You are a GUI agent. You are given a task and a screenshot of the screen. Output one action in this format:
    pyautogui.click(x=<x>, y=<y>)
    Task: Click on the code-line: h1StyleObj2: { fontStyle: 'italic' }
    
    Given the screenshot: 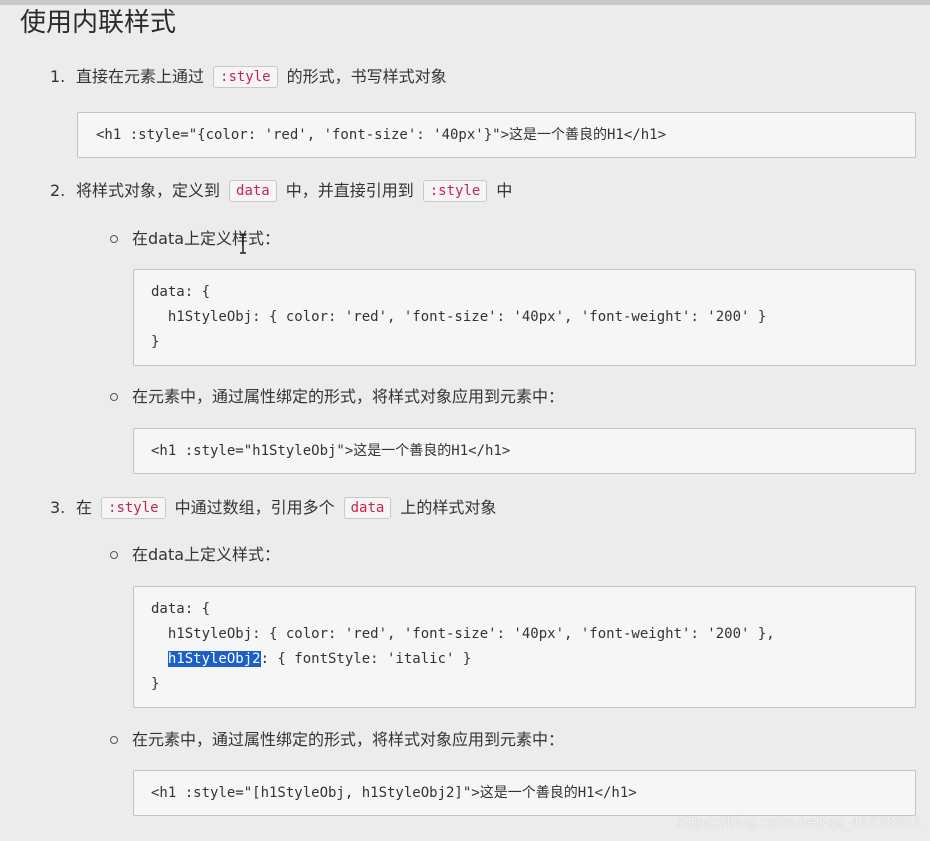 What is the action you would take?
    pyautogui.click(x=311, y=659)
    